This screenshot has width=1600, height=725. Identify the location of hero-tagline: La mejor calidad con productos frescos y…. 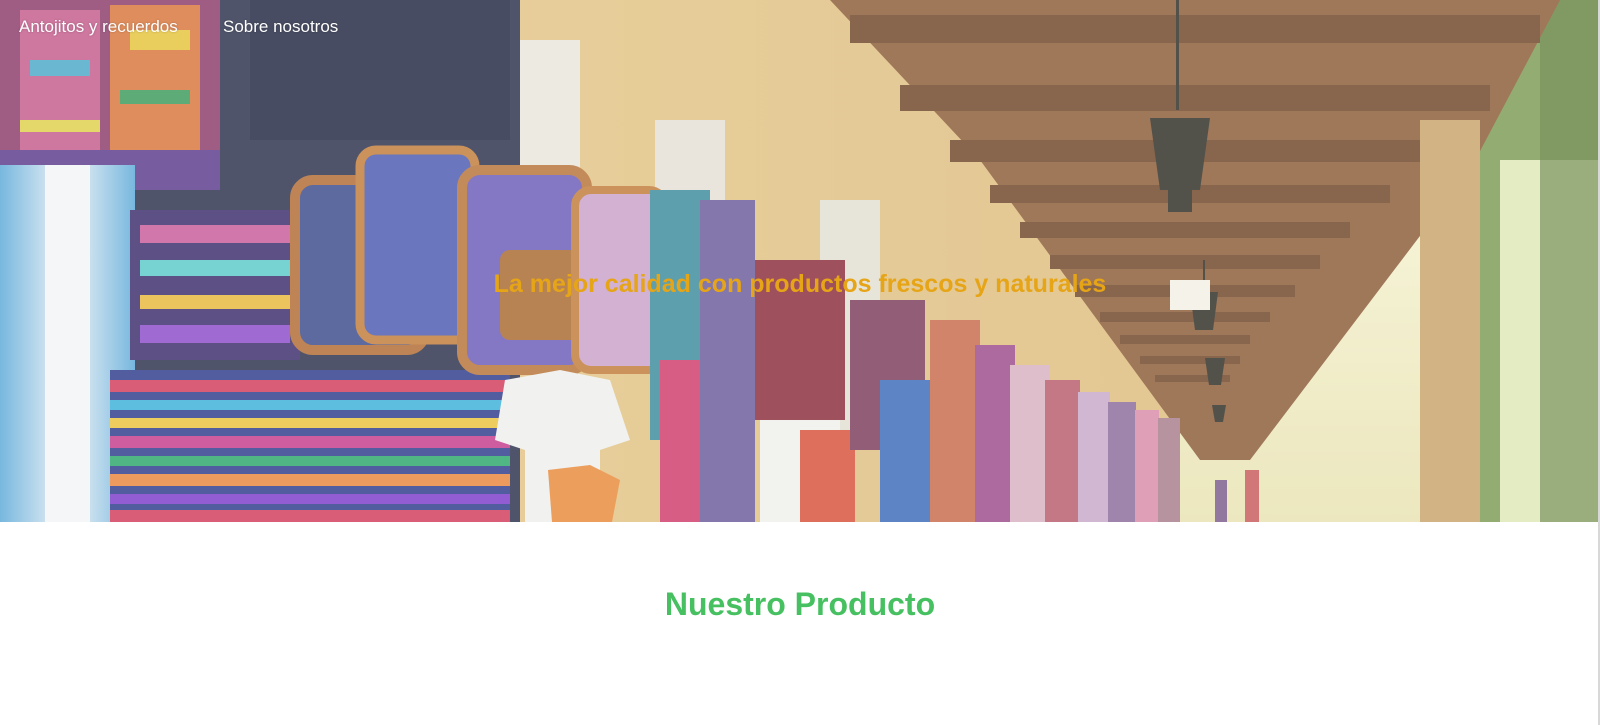
(800, 284).